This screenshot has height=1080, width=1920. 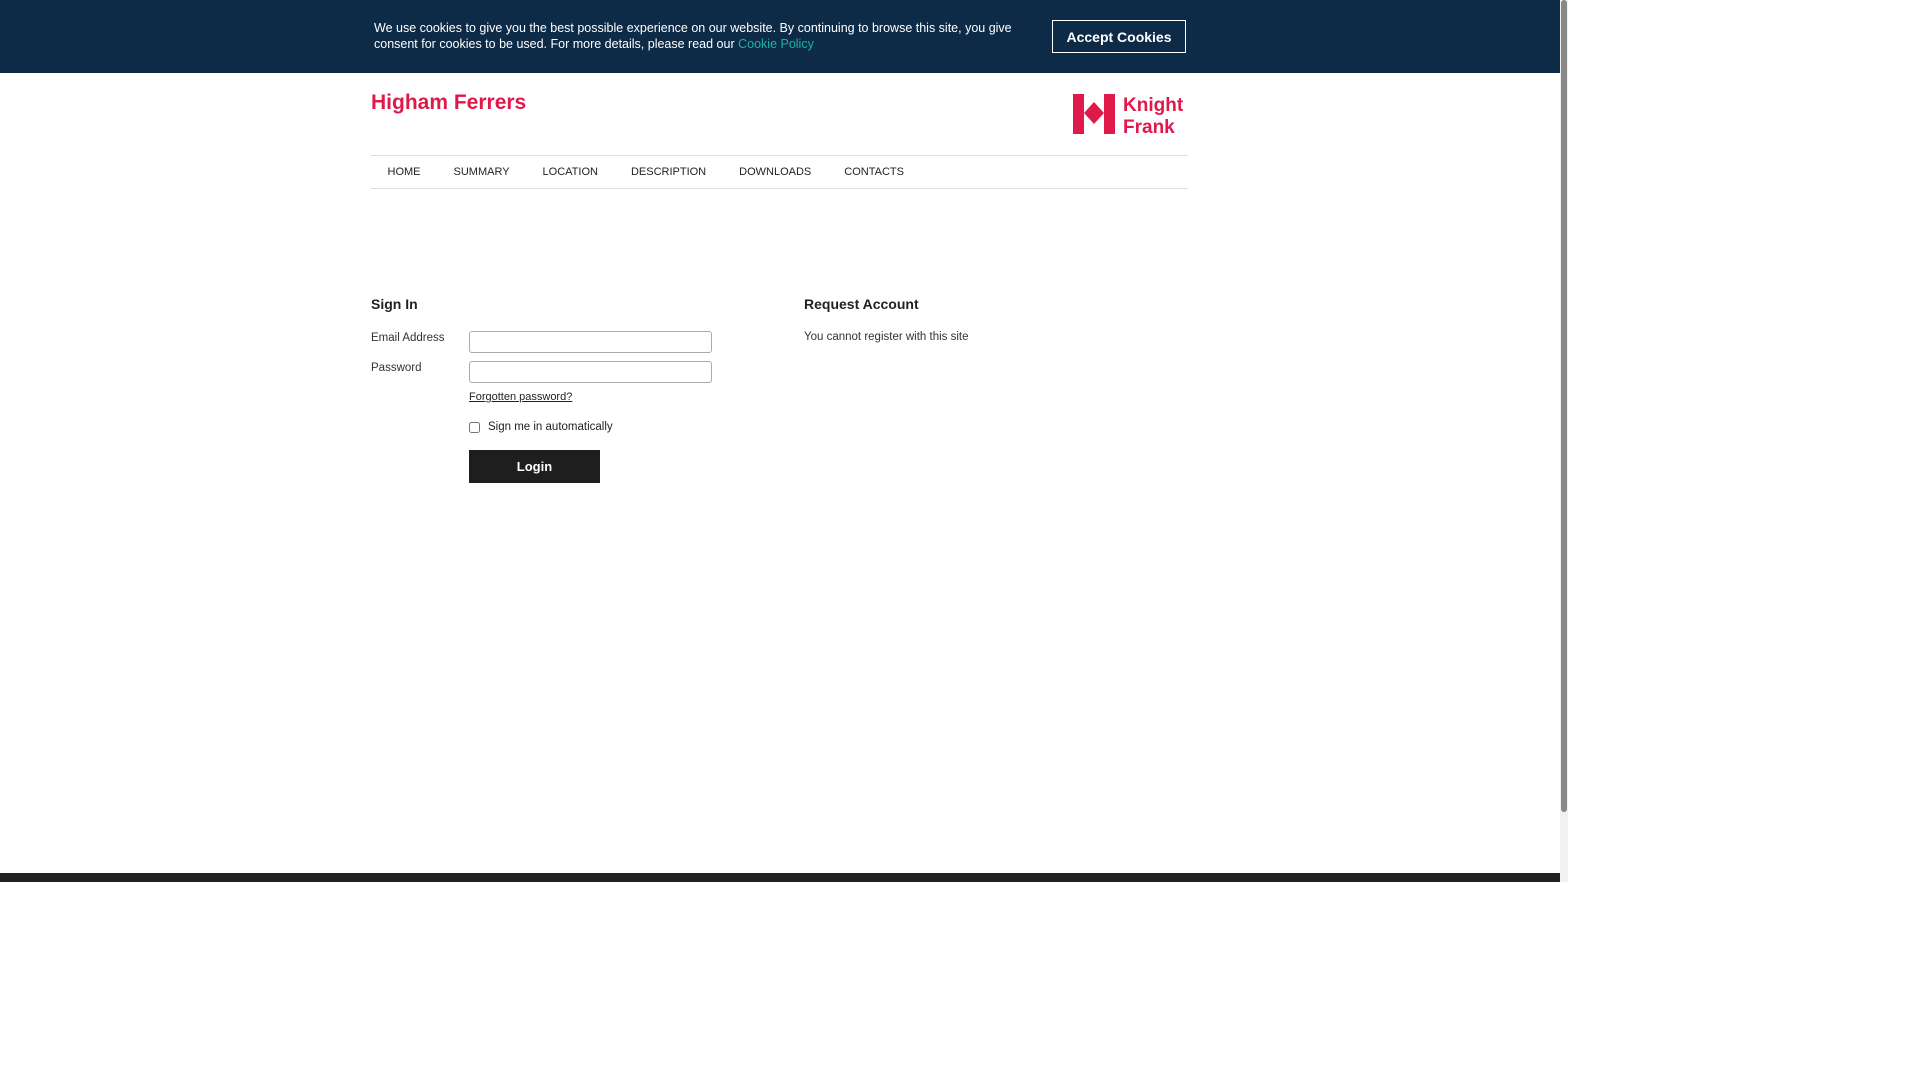 I want to click on nav-item-summary: SUMMARY, so click(x=481, y=172).